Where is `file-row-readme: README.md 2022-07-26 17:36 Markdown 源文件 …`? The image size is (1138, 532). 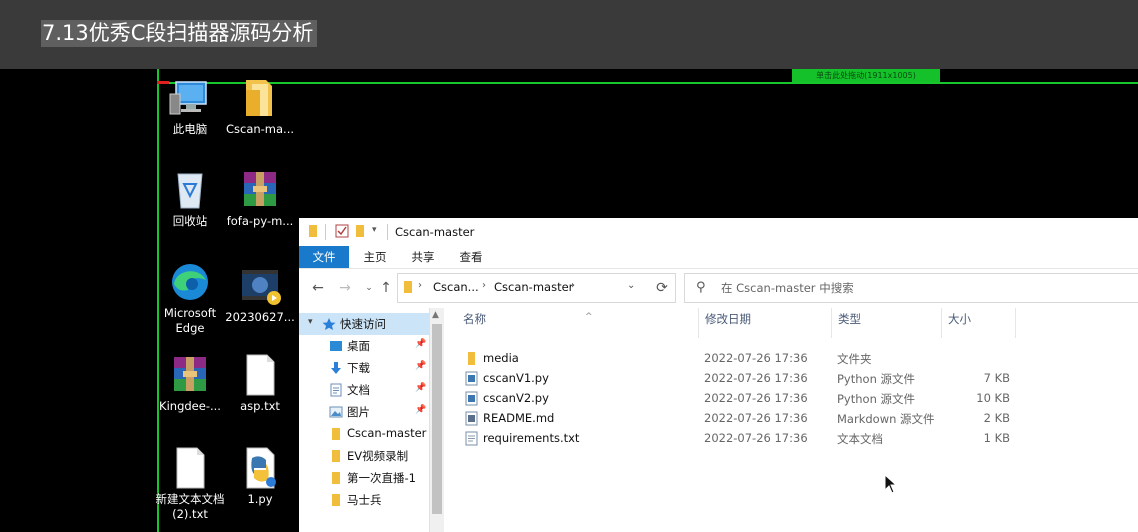
file-row-readme: README.md 2022-07-26 17:36 Markdown 源文件 … is located at coordinates (739, 418).